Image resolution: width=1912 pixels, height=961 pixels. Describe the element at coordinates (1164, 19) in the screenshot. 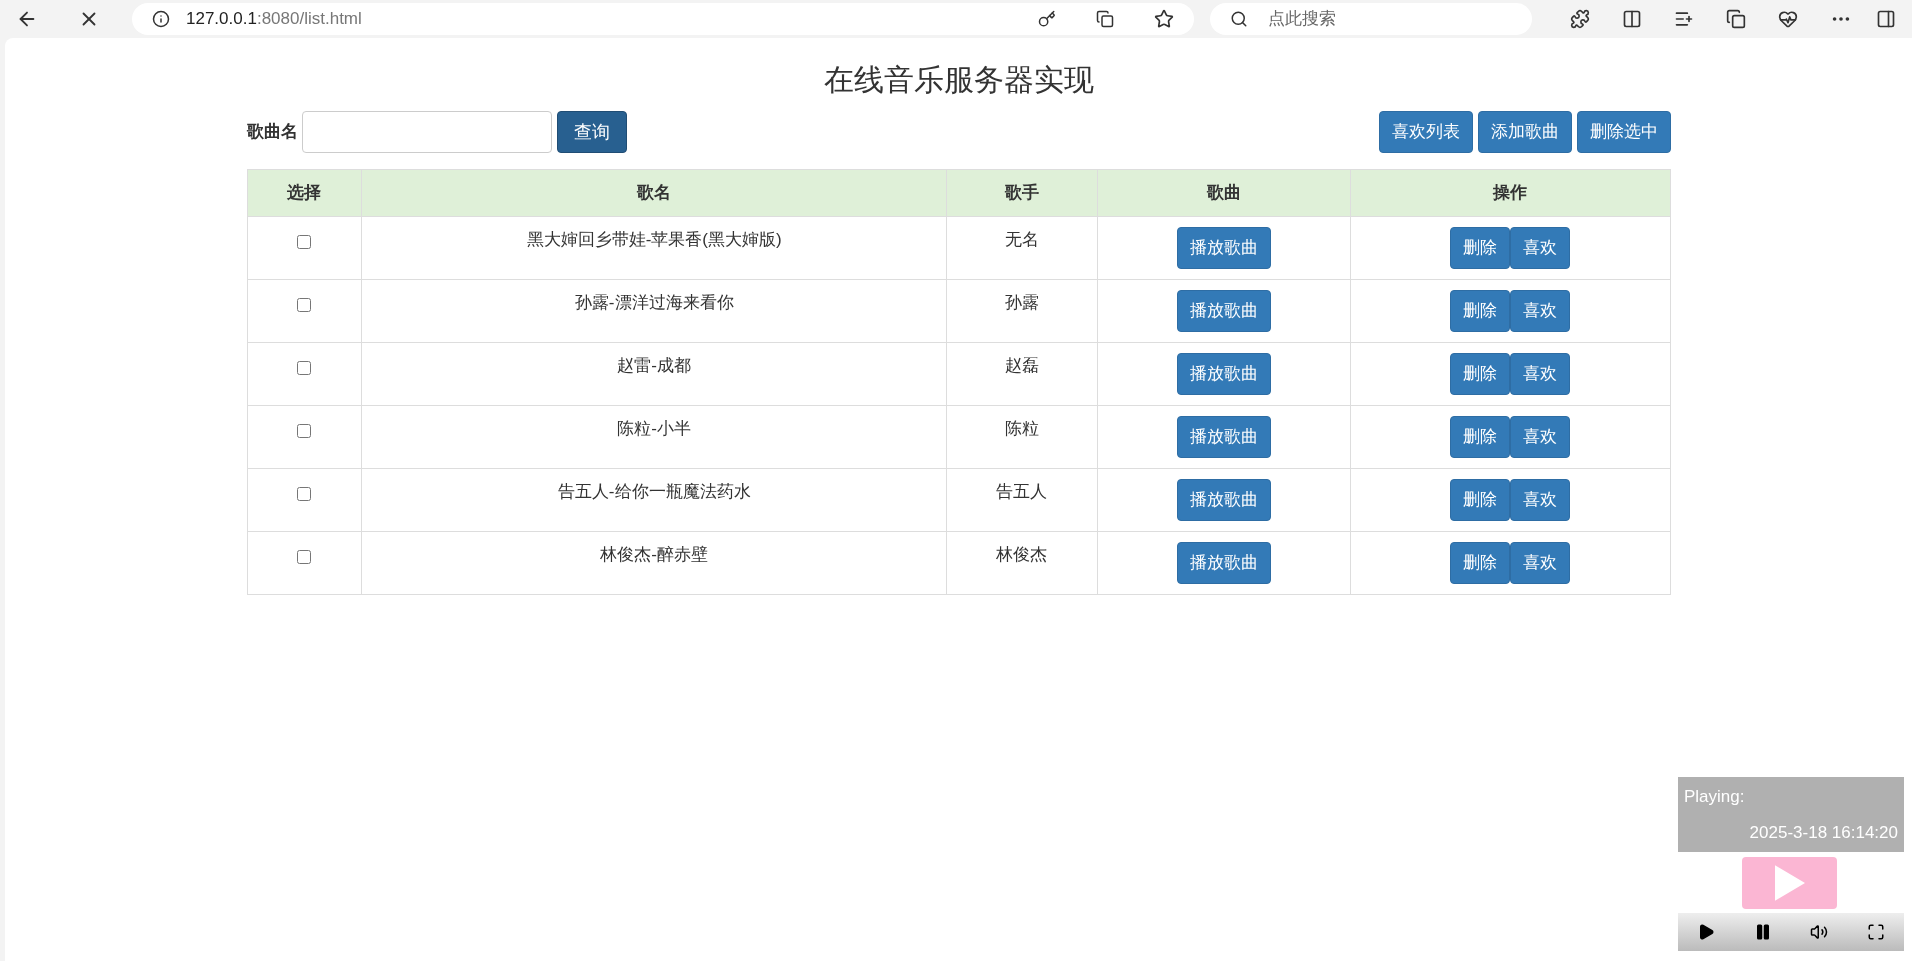

I see `favorite-icon` at that location.